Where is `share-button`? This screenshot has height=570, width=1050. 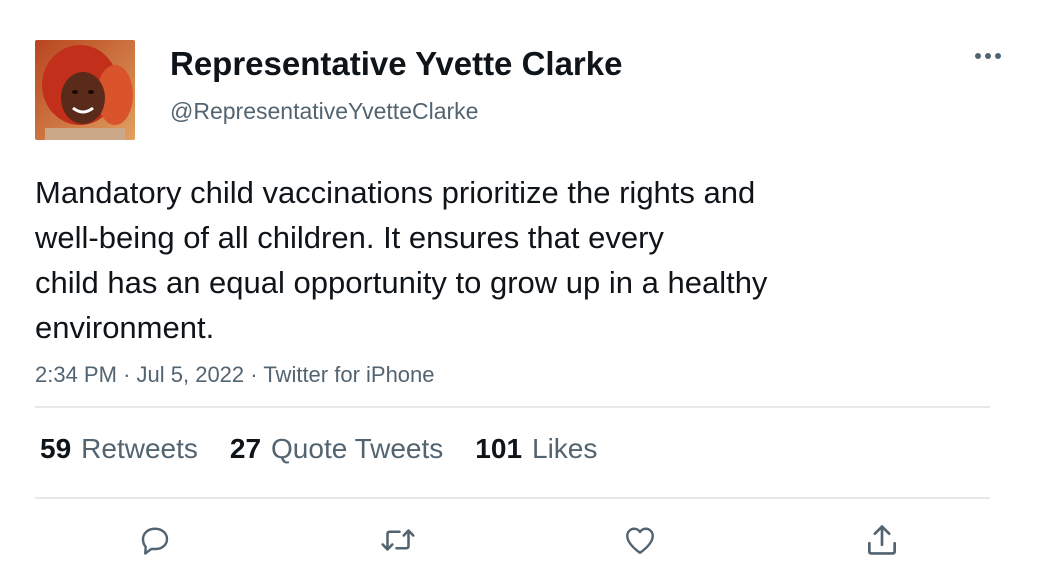
share-button is located at coordinates (882, 540).